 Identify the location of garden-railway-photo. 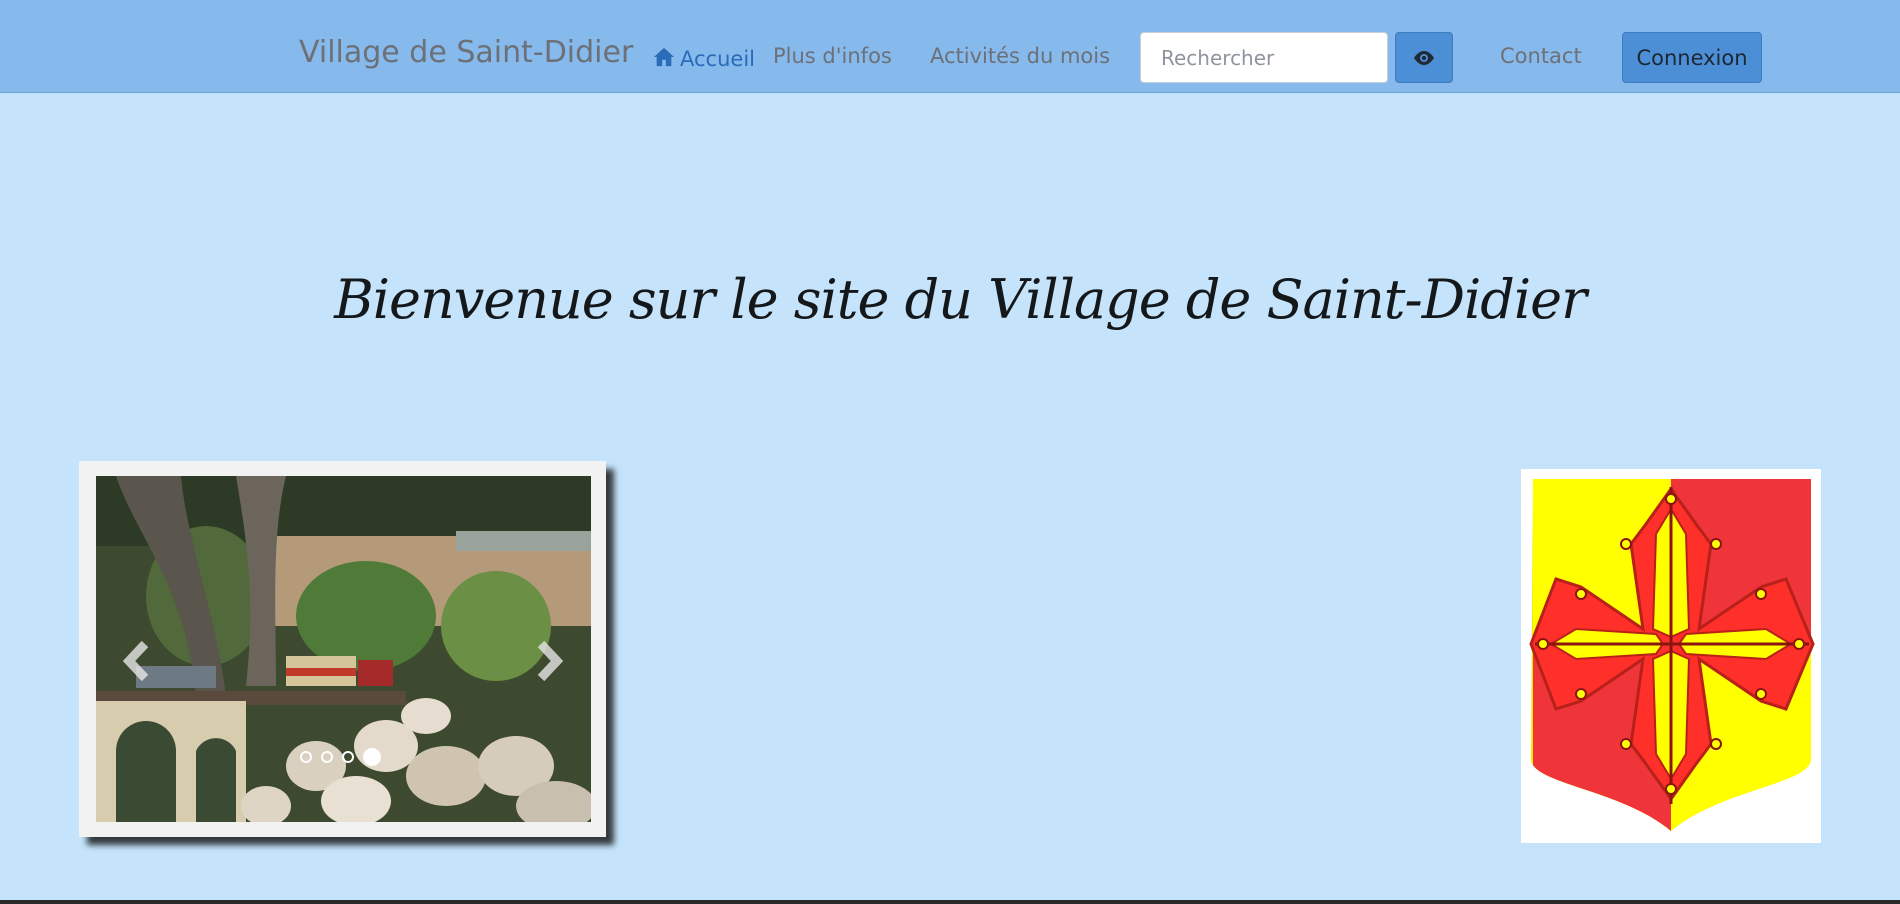
(343, 649).